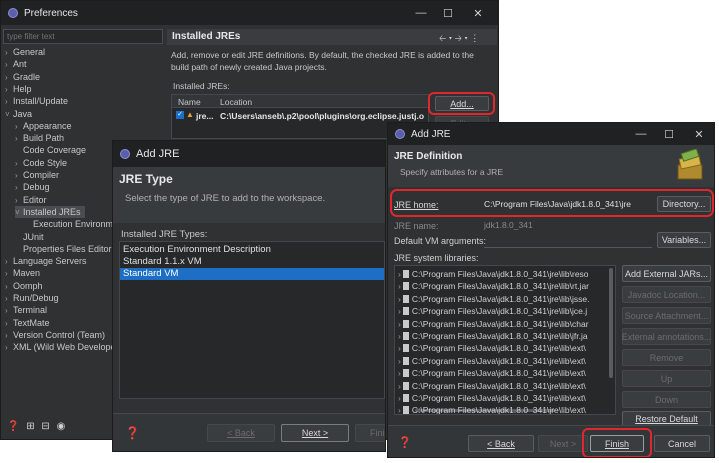 Image resolution: width=719 pixels, height=463 pixels. What do you see at coordinates (30, 426) in the screenshot?
I see `import-icon: ⊞` at bounding box center [30, 426].